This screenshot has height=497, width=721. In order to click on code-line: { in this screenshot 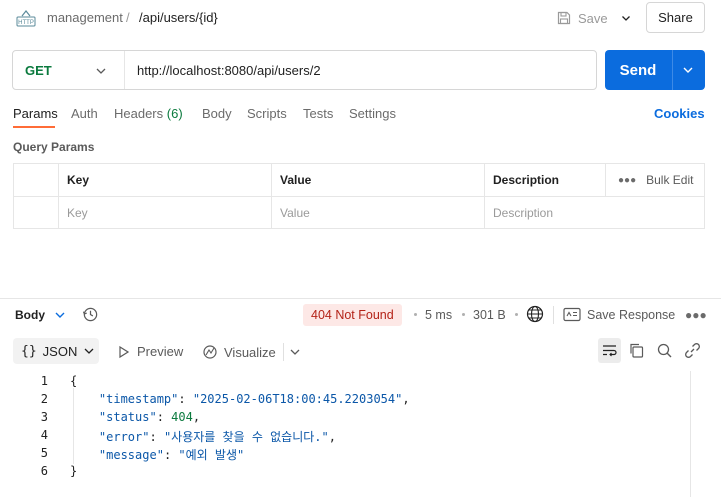, I will do `click(74, 381)`.